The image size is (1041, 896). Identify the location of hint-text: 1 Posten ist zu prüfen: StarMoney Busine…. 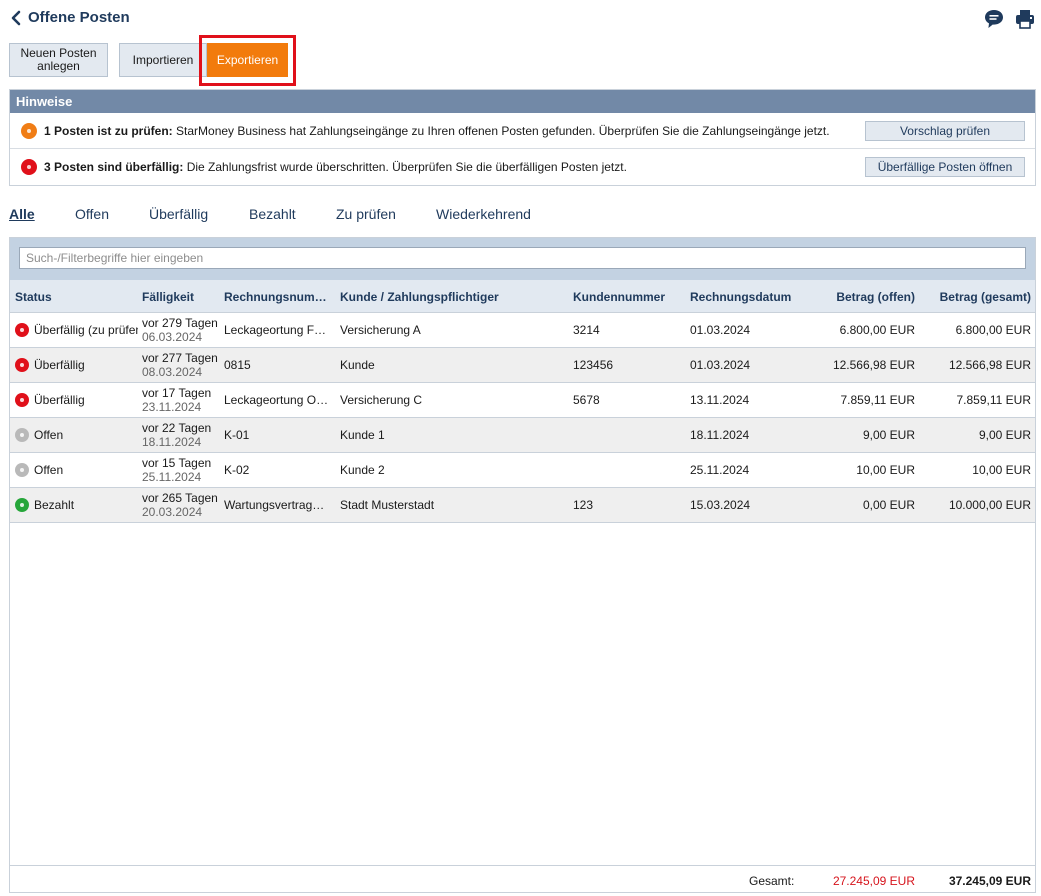
(437, 130).